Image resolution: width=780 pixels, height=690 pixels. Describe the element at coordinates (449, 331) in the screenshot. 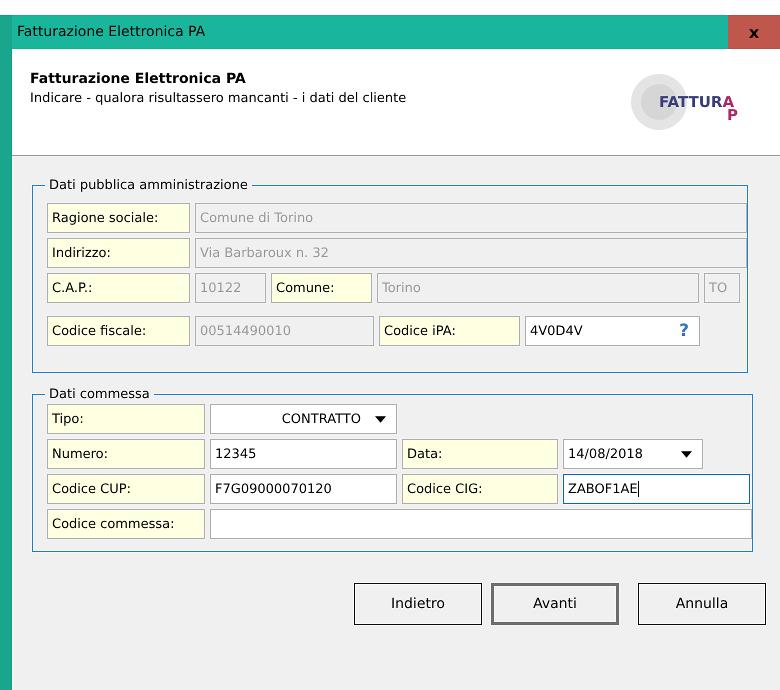

I see `field-label: Codice iPA:` at that location.